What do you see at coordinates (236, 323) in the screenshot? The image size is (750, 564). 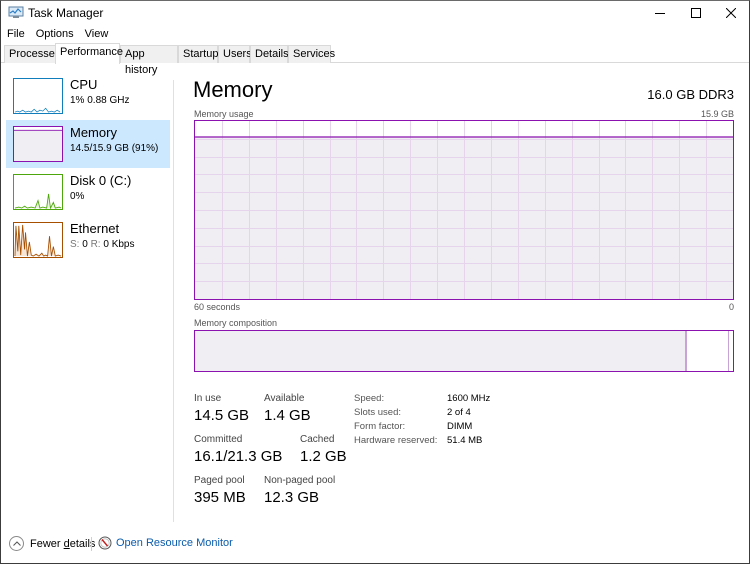 I see `memory-composition-label: Memory composition` at bounding box center [236, 323].